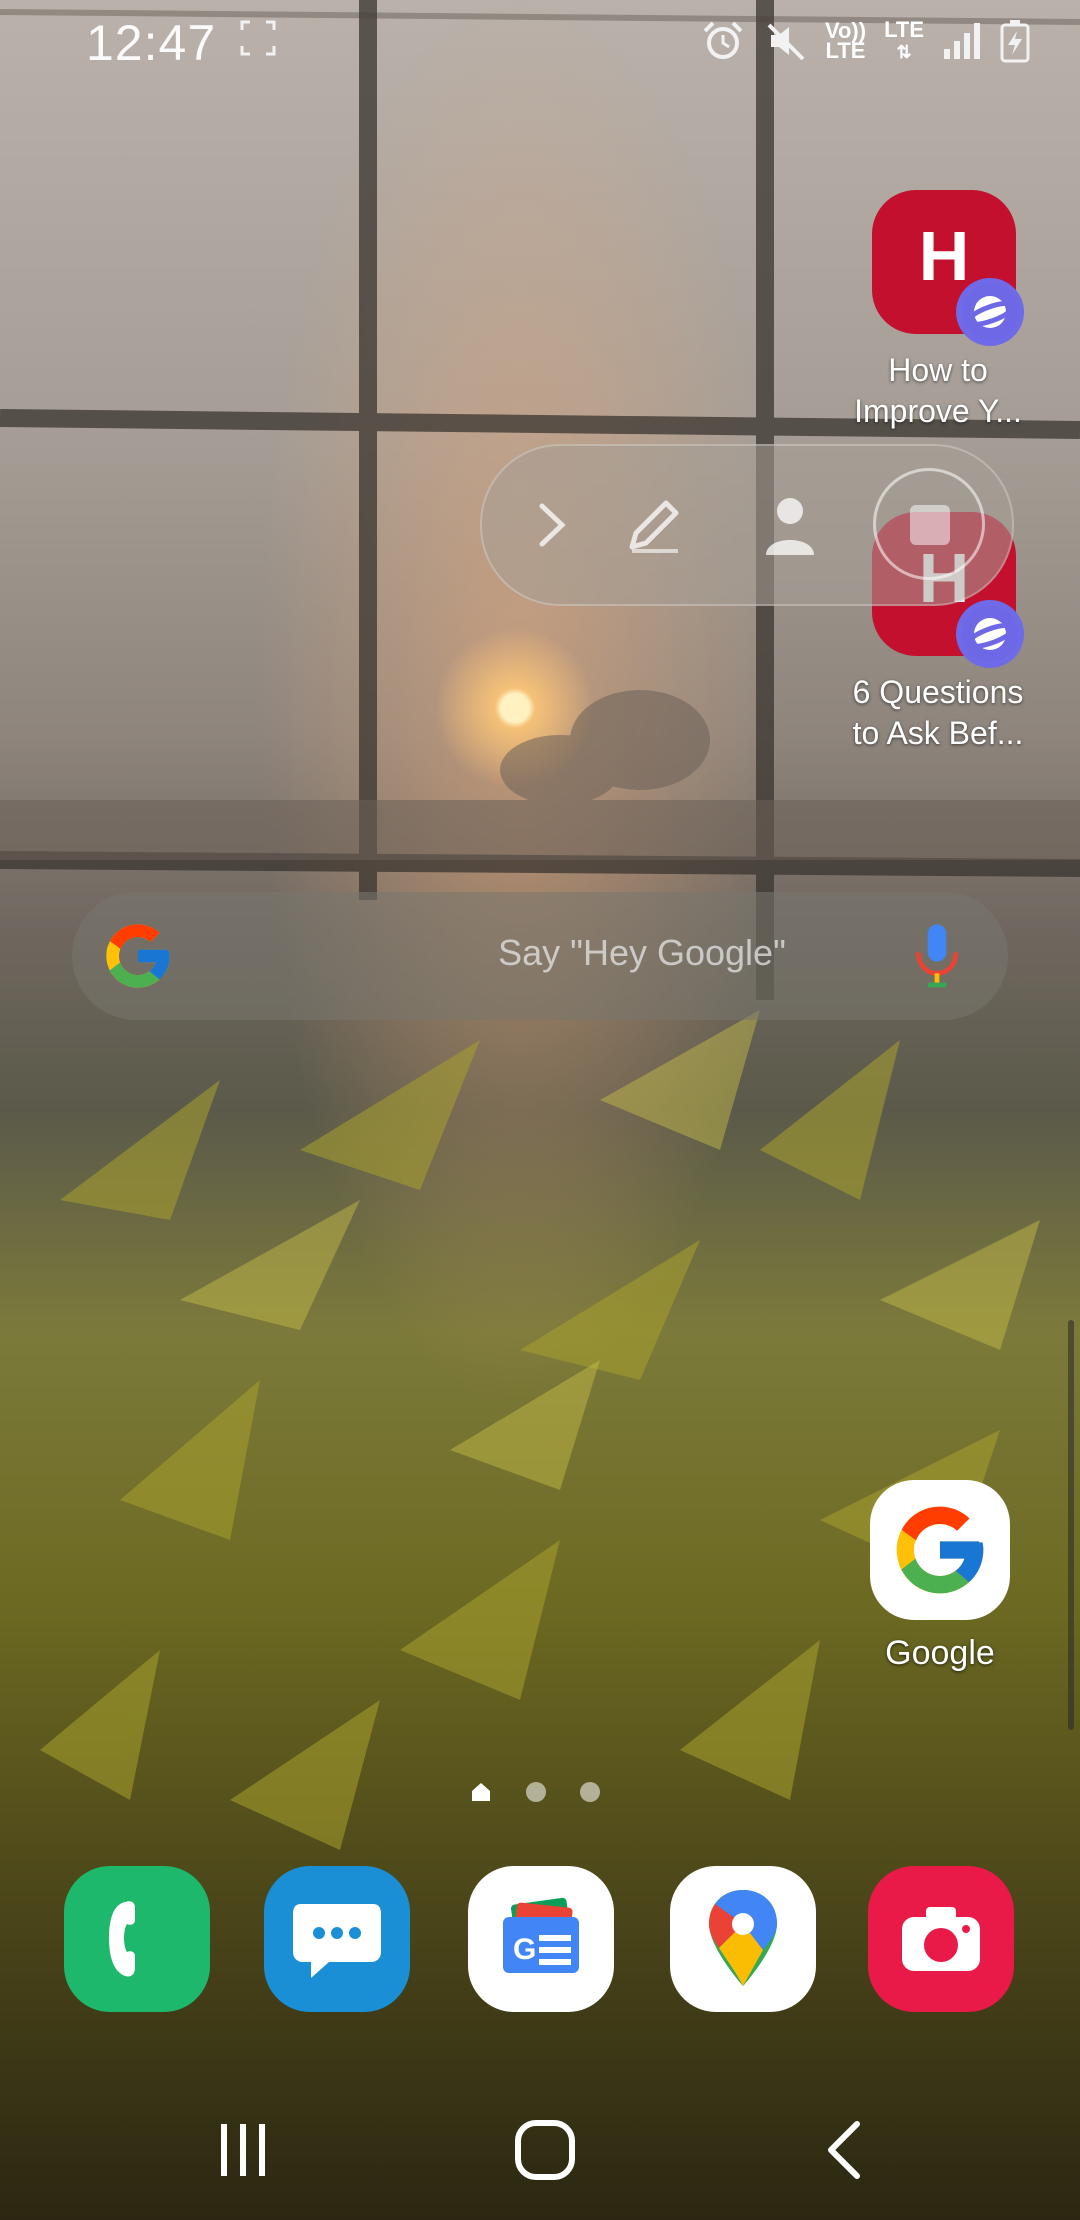 The width and height of the screenshot is (1080, 2220). I want to click on back-button, so click(845, 2150).